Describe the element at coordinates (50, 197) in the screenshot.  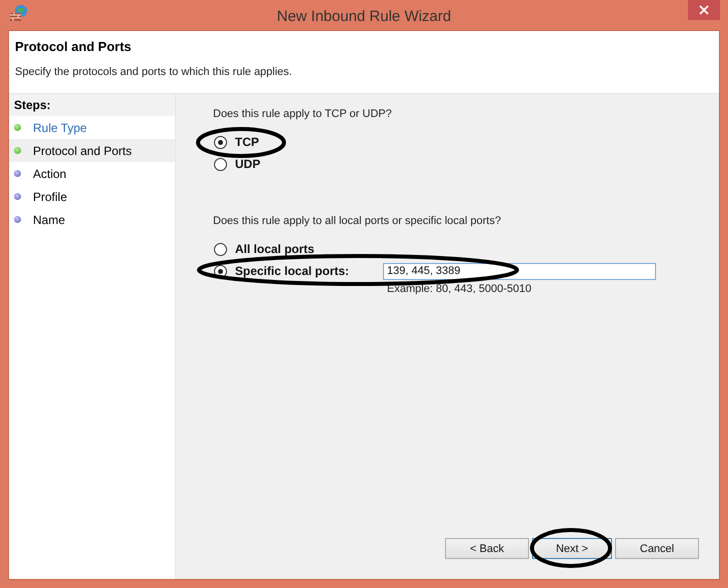
I see `step-label: Profile` at that location.